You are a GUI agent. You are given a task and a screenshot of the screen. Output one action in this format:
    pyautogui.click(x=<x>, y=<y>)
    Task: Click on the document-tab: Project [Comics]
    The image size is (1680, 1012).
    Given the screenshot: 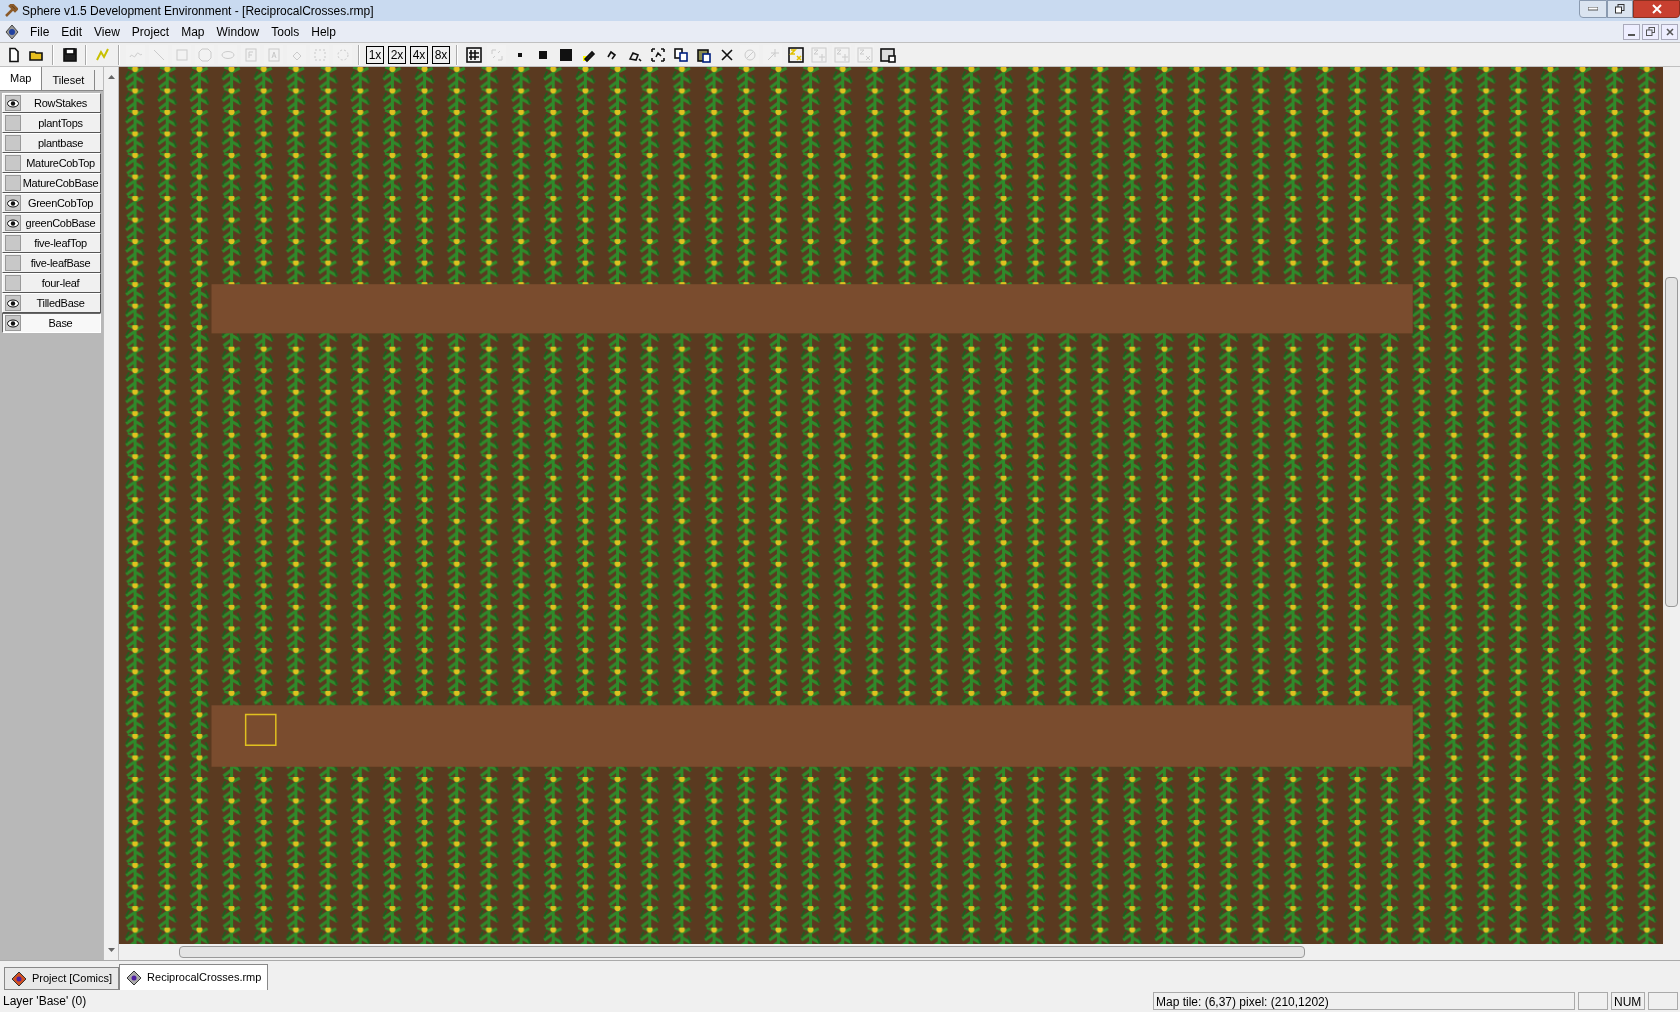 What is the action you would take?
    pyautogui.click(x=62, y=978)
    